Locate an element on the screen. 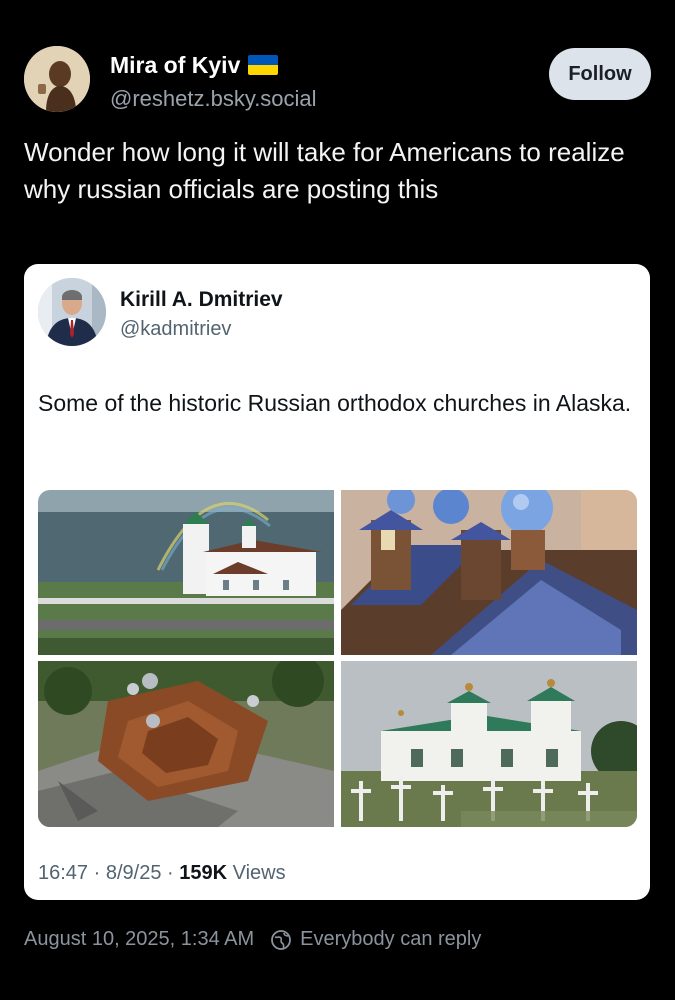 The height and width of the screenshot is (1000, 675). quoted-author-avatar is located at coordinates (72, 312).